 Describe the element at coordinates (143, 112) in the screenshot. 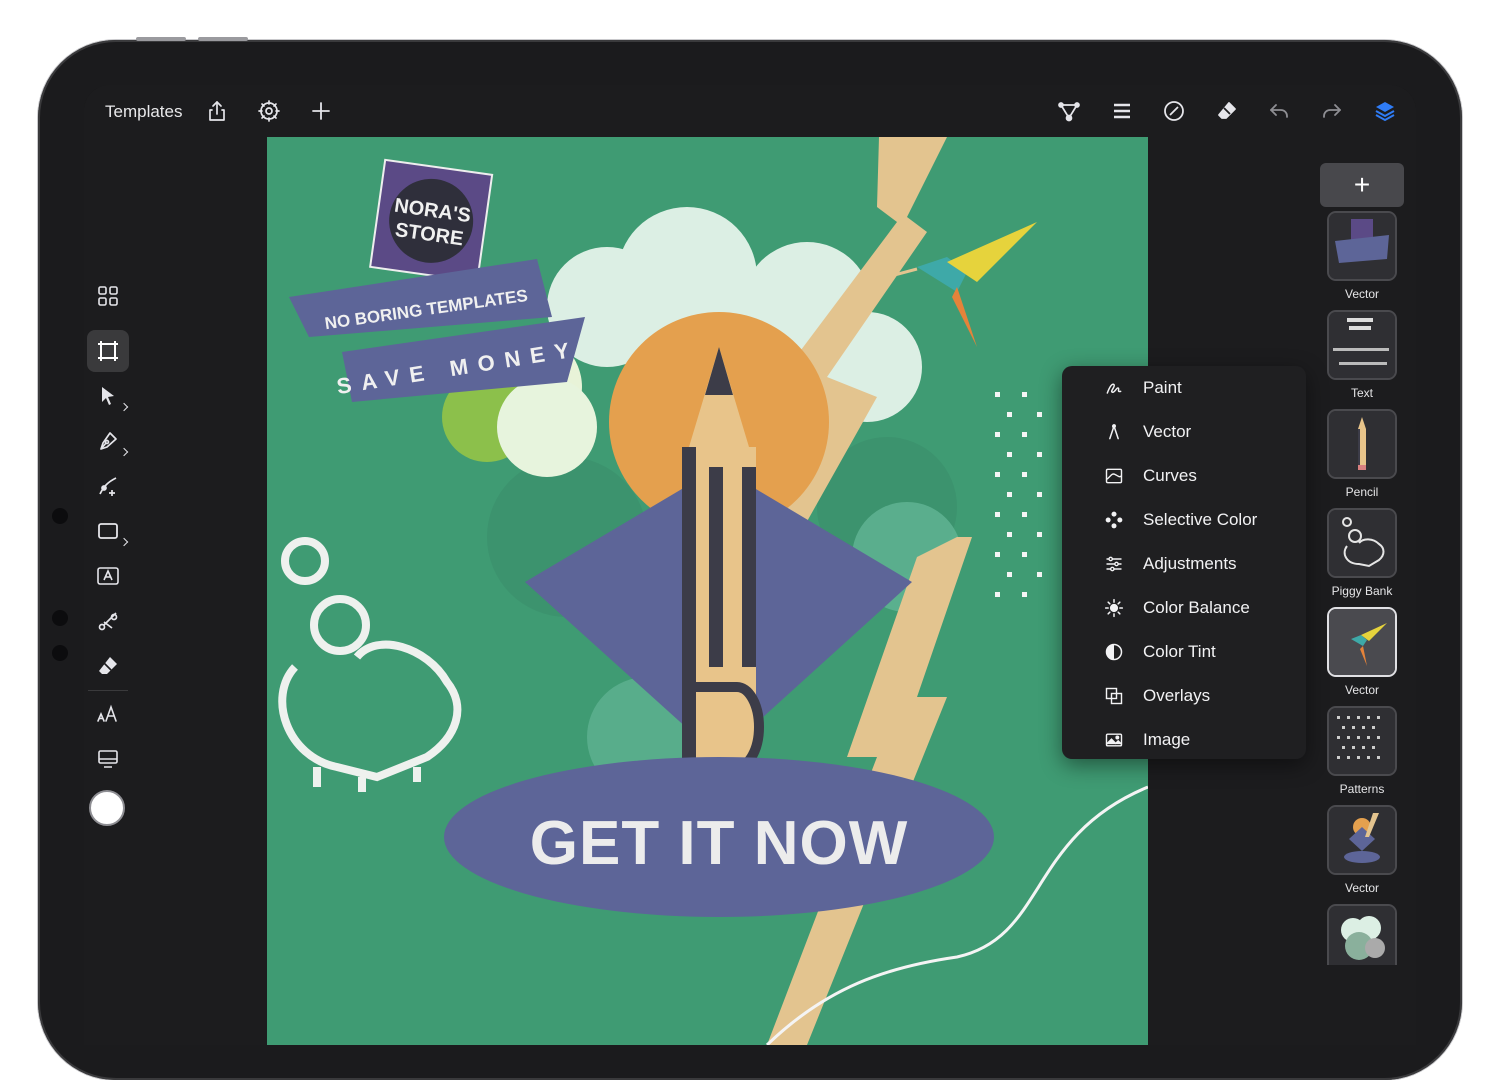

I see `templates-button: Templates` at that location.